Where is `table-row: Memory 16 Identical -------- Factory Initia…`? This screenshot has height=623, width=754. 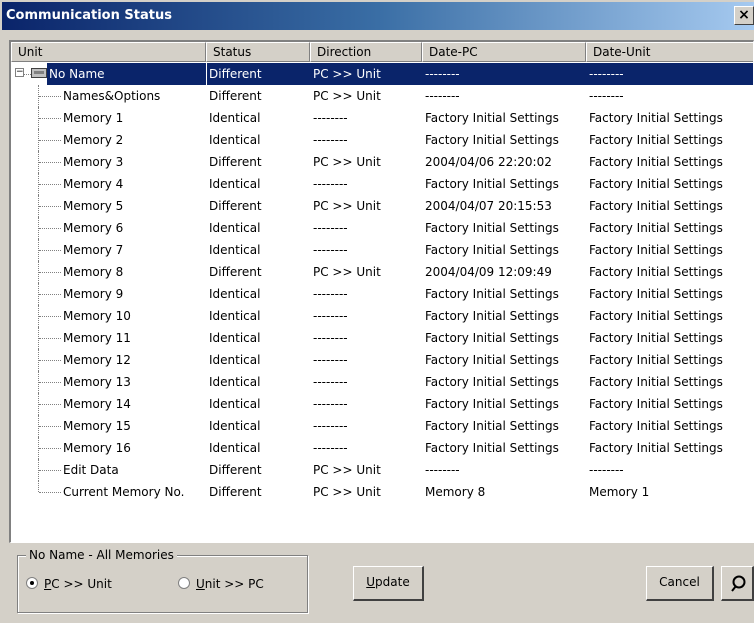 table-row: Memory 16 Identical -------- Factory Initia… is located at coordinates (382, 448).